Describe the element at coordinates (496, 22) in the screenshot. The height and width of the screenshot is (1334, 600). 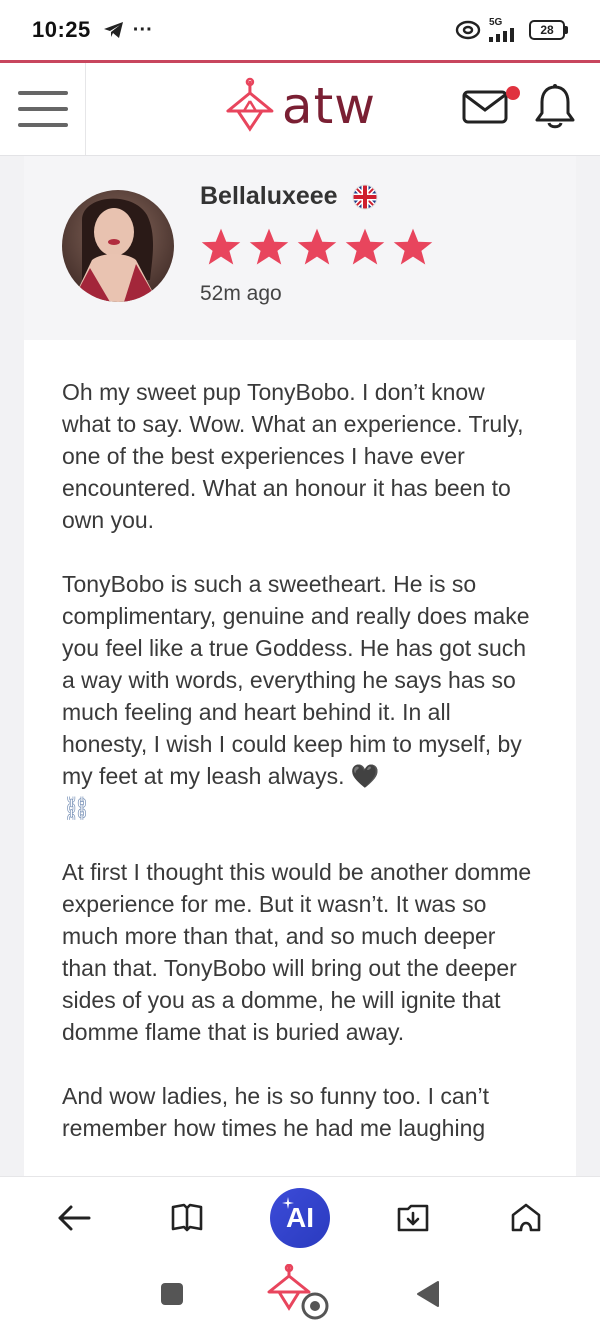
I see `network-type: 5G` at that location.